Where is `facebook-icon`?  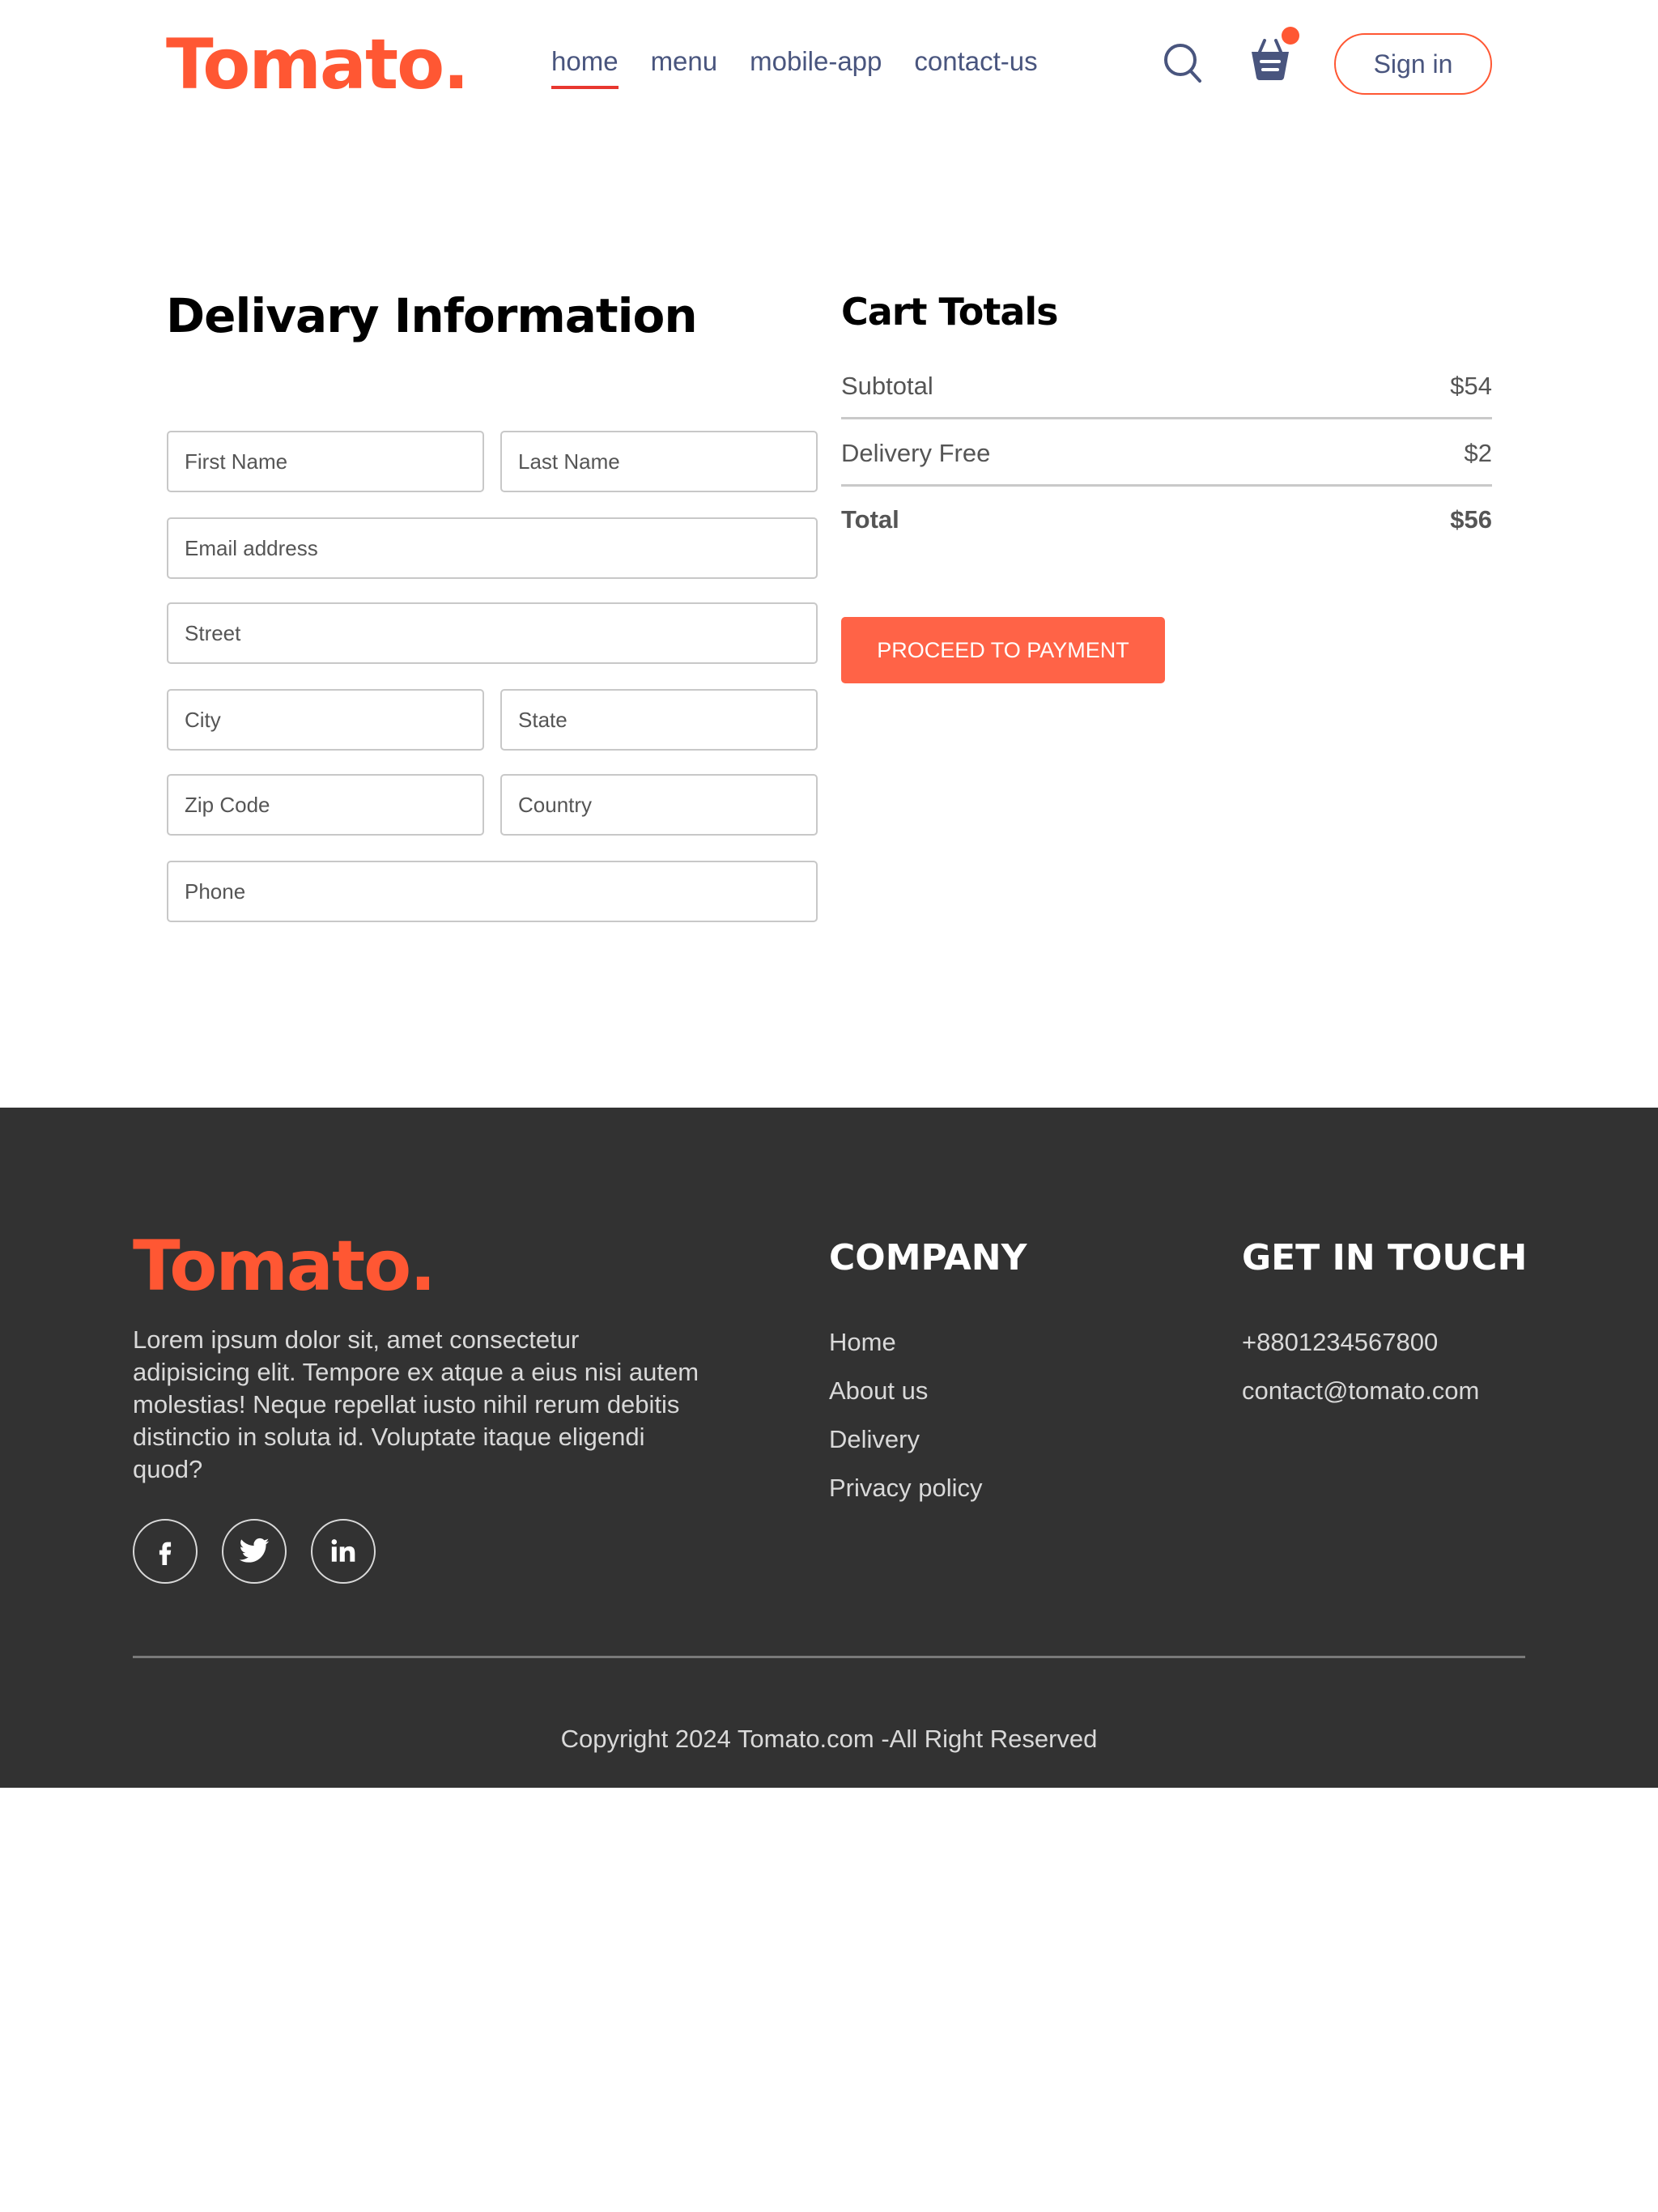 facebook-icon is located at coordinates (165, 1552).